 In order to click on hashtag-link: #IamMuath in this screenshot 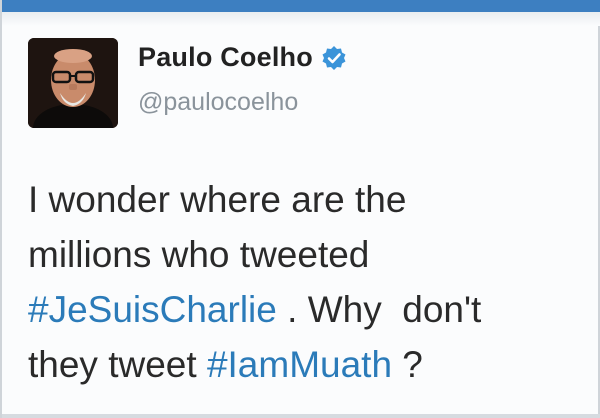, I will do `click(299, 364)`.